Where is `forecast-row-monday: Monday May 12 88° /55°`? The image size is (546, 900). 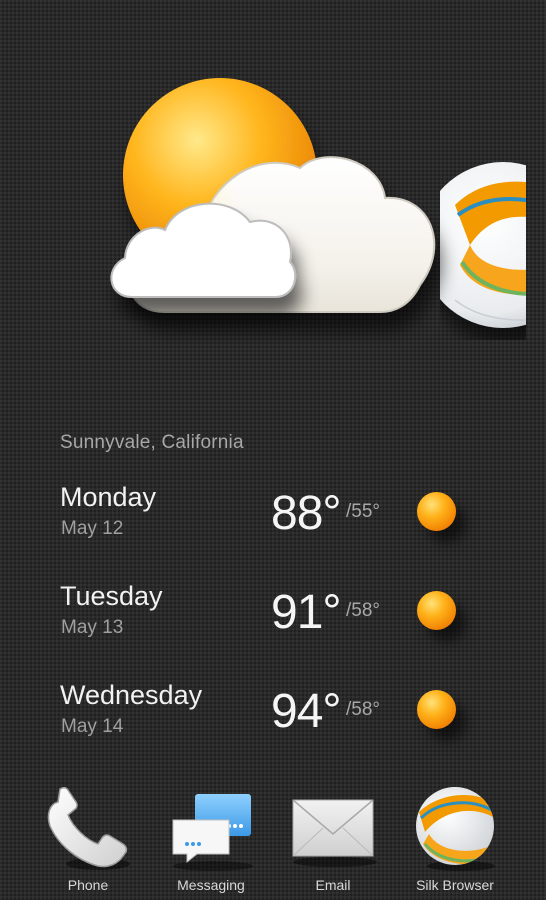
forecast-row-monday: Monday May 12 88° /55° is located at coordinates (273, 525).